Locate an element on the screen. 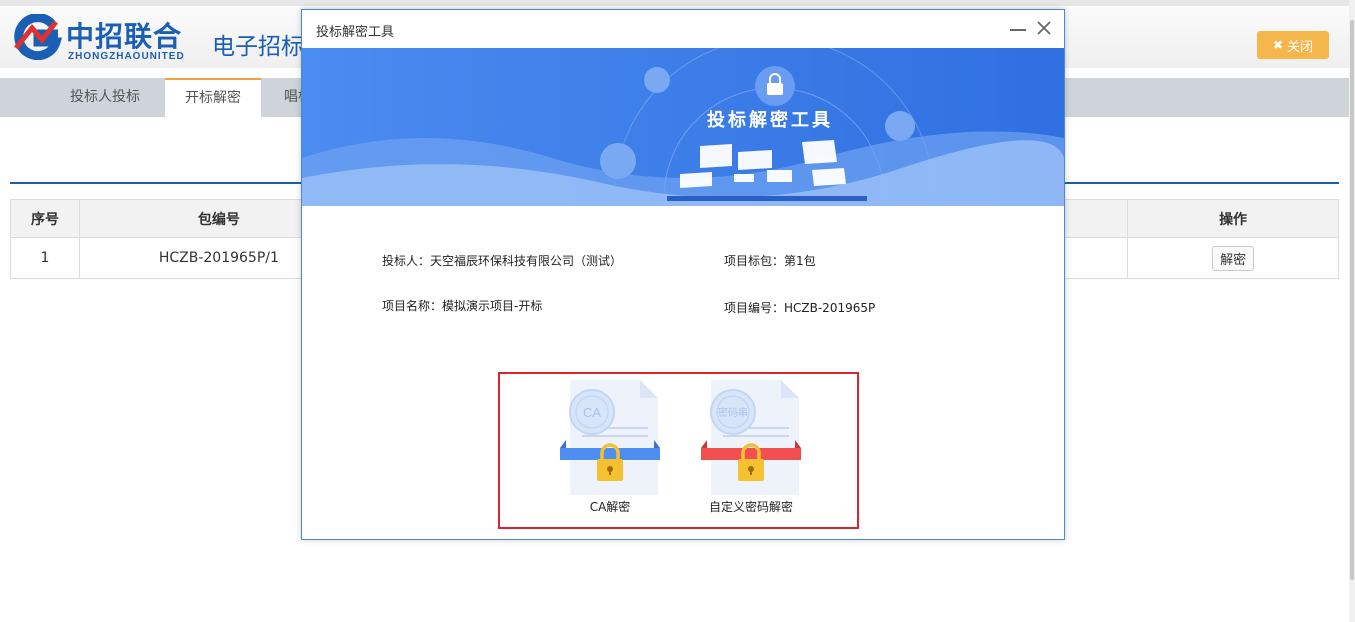 This screenshot has width=1355, height=622. banner-illustration: 投标解密工具 is located at coordinates (683, 127).